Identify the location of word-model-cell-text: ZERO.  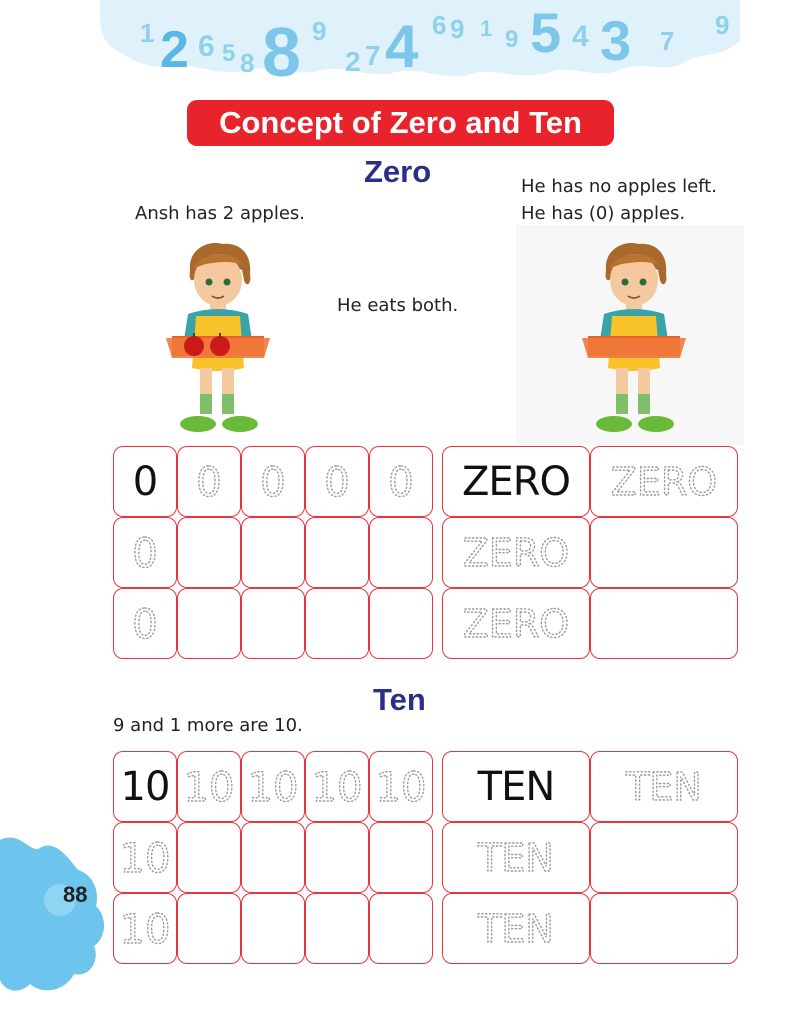
(516, 481).